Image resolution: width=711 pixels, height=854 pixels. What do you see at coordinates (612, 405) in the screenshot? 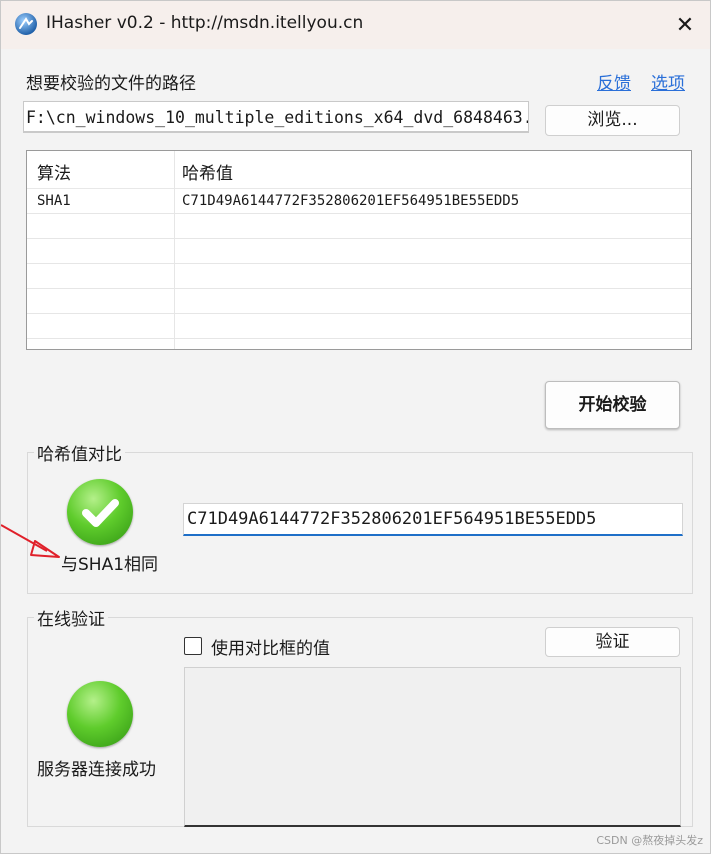
I see `start-verify-button: 开始校验` at bounding box center [612, 405].